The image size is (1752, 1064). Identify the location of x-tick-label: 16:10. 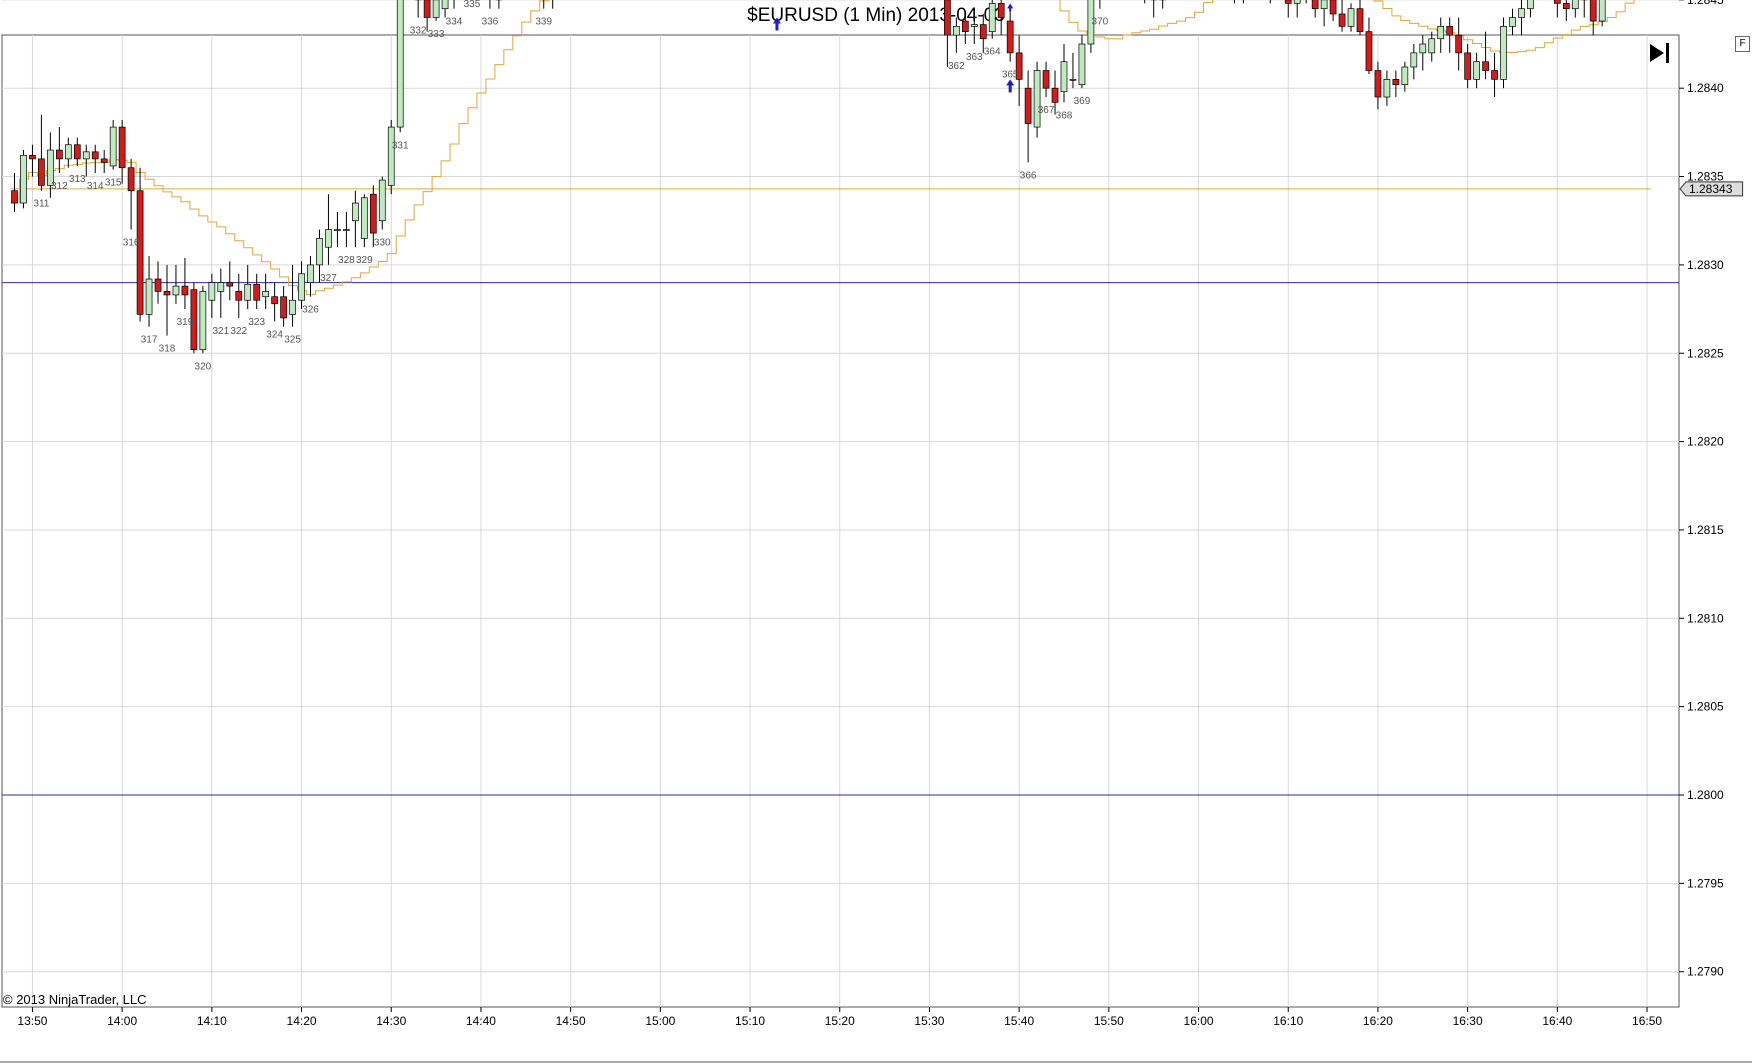
(1288, 1021).